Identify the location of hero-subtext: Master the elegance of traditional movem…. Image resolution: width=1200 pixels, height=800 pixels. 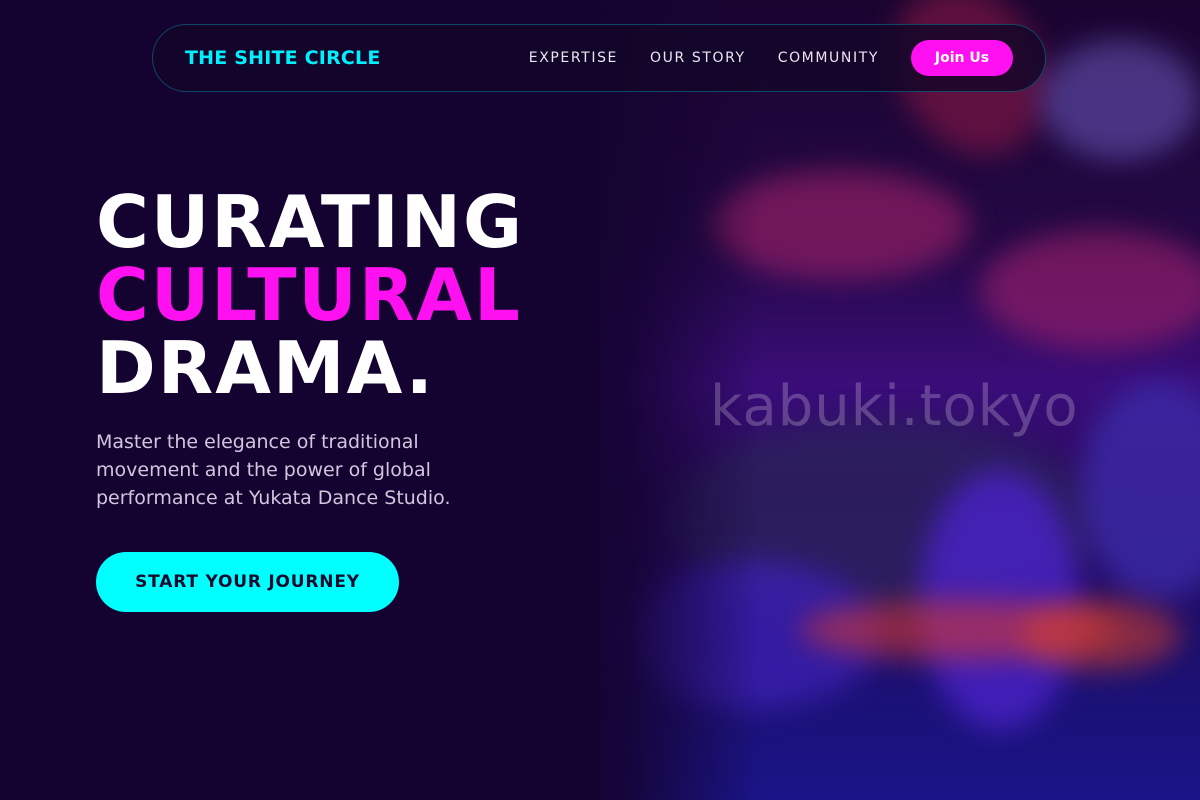
(273, 470).